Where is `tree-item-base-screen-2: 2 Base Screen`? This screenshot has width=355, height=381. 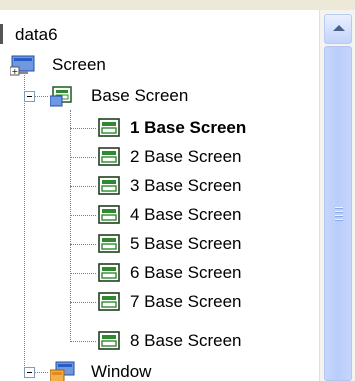 tree-item-base-screen-2: 2 Base Screen is located at coordinates (122, 157).